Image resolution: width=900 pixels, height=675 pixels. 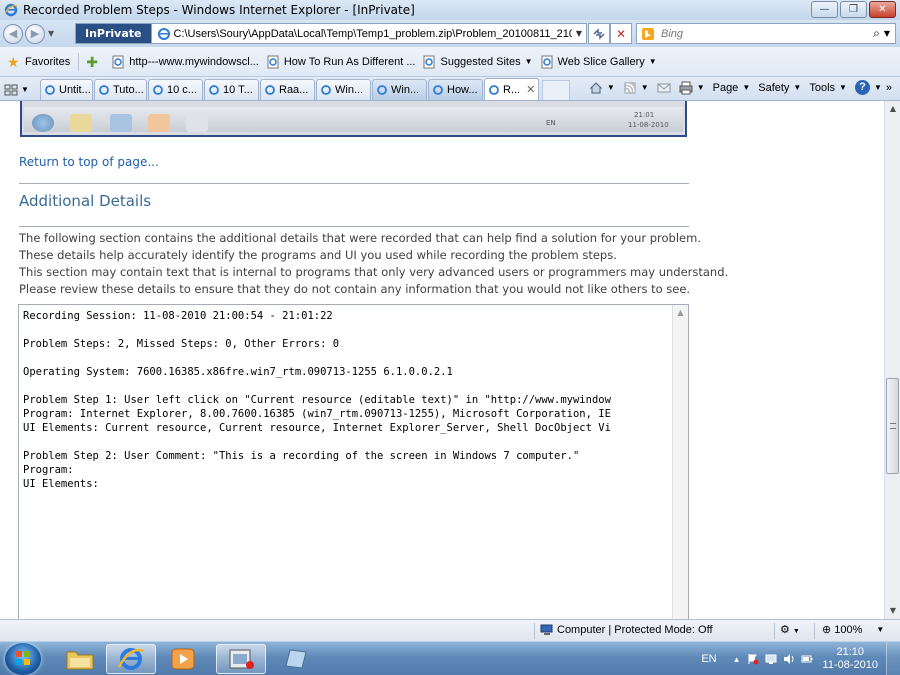 What do you see at coordinates (477, 62) in the screenshot?
I see `suggested-sites-button: Suggested Sites ▼` at bounding box center [477, 62].